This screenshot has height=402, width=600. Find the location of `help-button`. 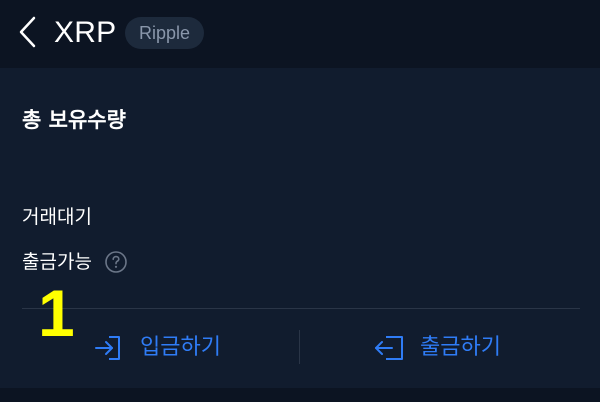

help-button is located at coordinates (116, 262).